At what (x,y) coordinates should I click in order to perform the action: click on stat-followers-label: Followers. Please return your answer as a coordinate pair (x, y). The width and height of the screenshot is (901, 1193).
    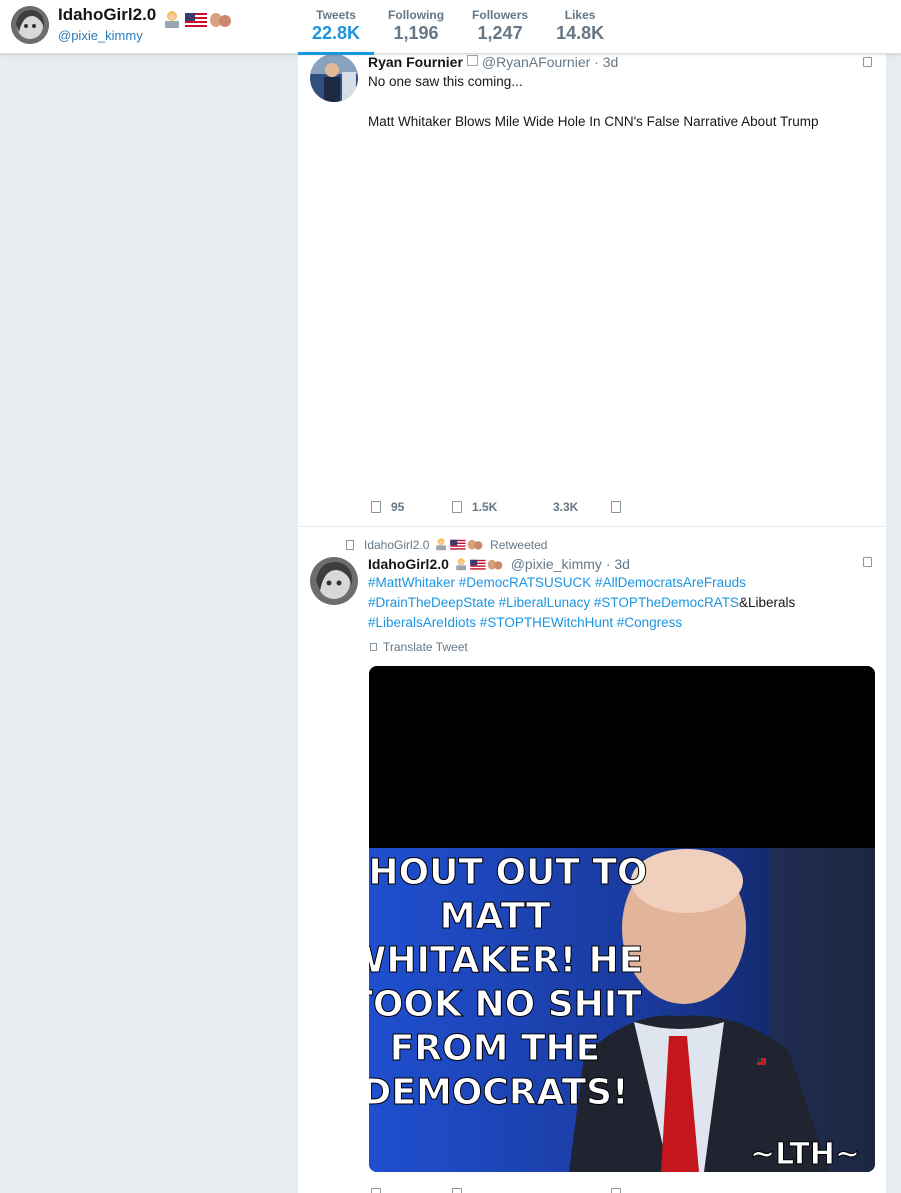
    Looking at the image, I should click on (500, 15).